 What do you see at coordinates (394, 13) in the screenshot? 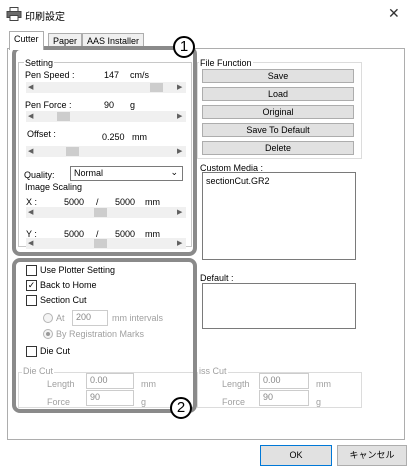
I see `close-icon: ✕` at bounding box center [394, 13].